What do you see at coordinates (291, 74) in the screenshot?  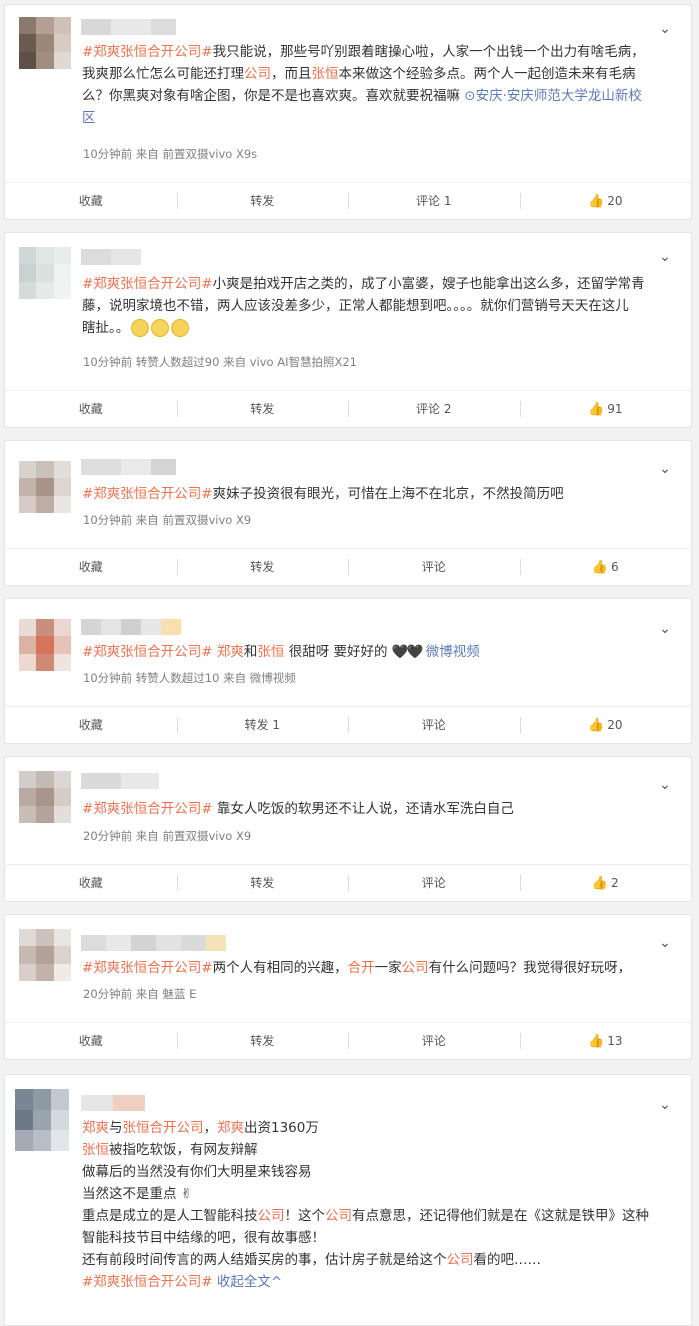 I see `text-segment: ，而且` at bounding box center [291, 74].